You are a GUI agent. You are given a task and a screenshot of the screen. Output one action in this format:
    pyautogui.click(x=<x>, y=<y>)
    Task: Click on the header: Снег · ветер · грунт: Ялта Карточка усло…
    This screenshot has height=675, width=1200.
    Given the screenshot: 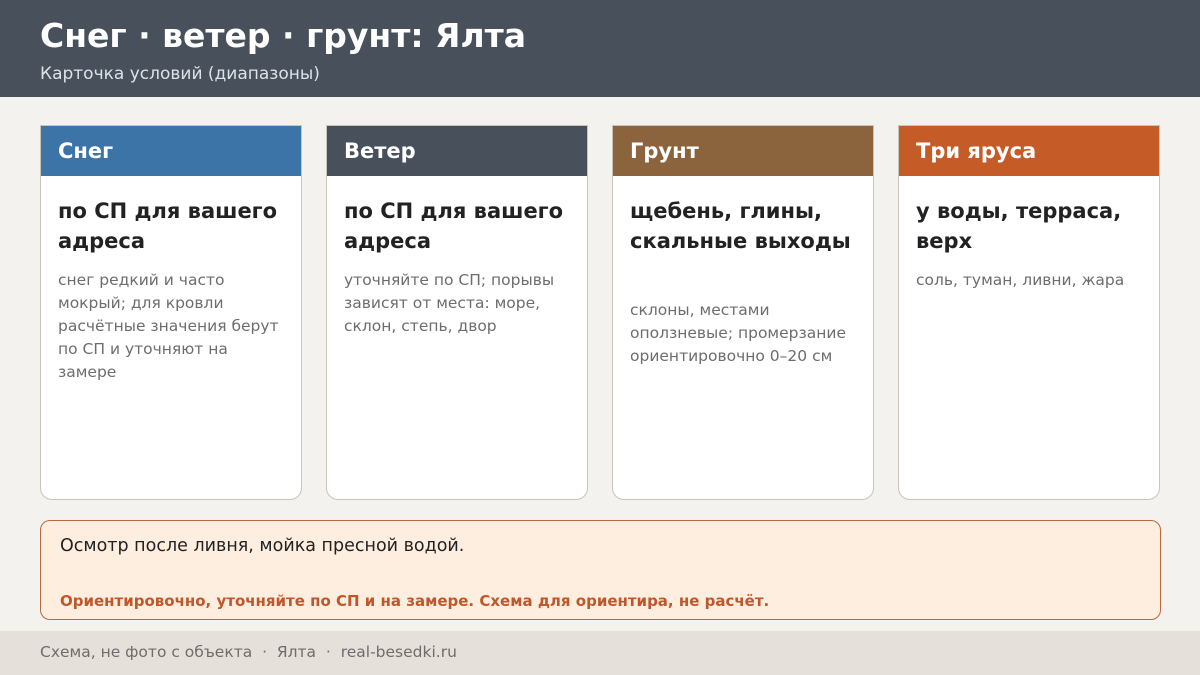 What is the action you would take?
    pyautogui.click(x=600, y=48)
    